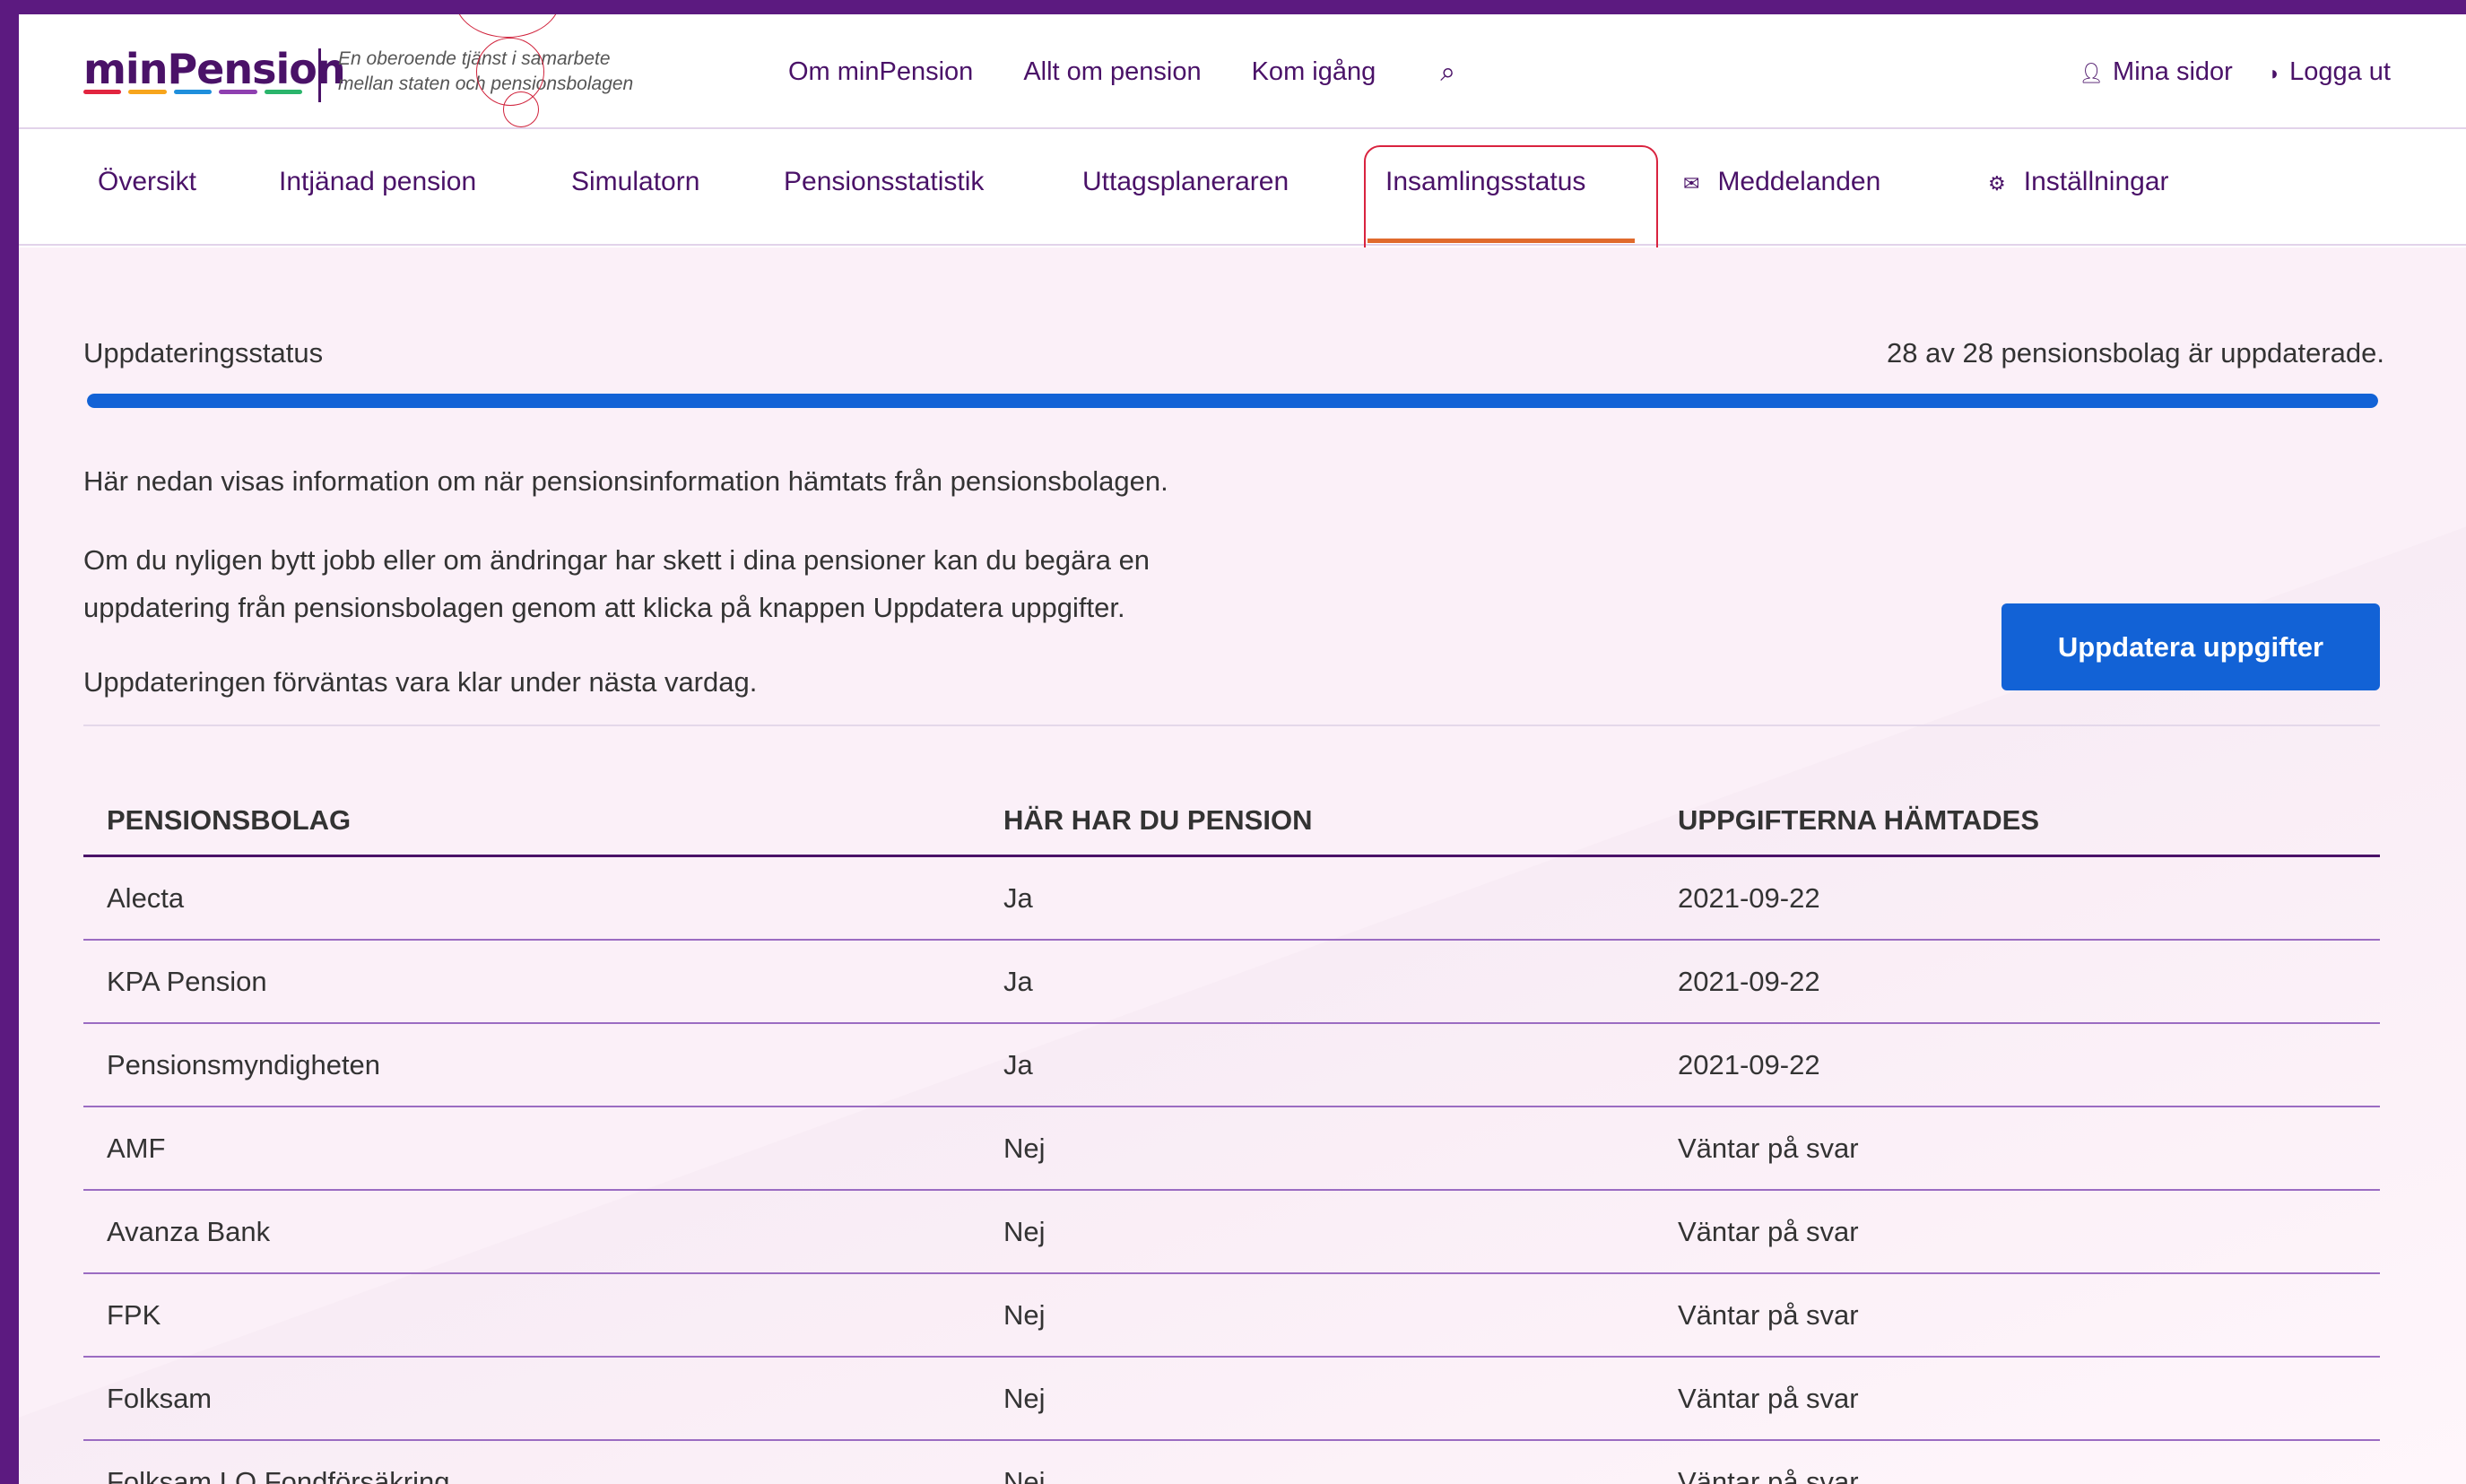 This screenshot has height=1484, width=2466. Describe the element at coordinates (2340, 72) in the screenshot. I see `logout-label: Logga ut` at that location.